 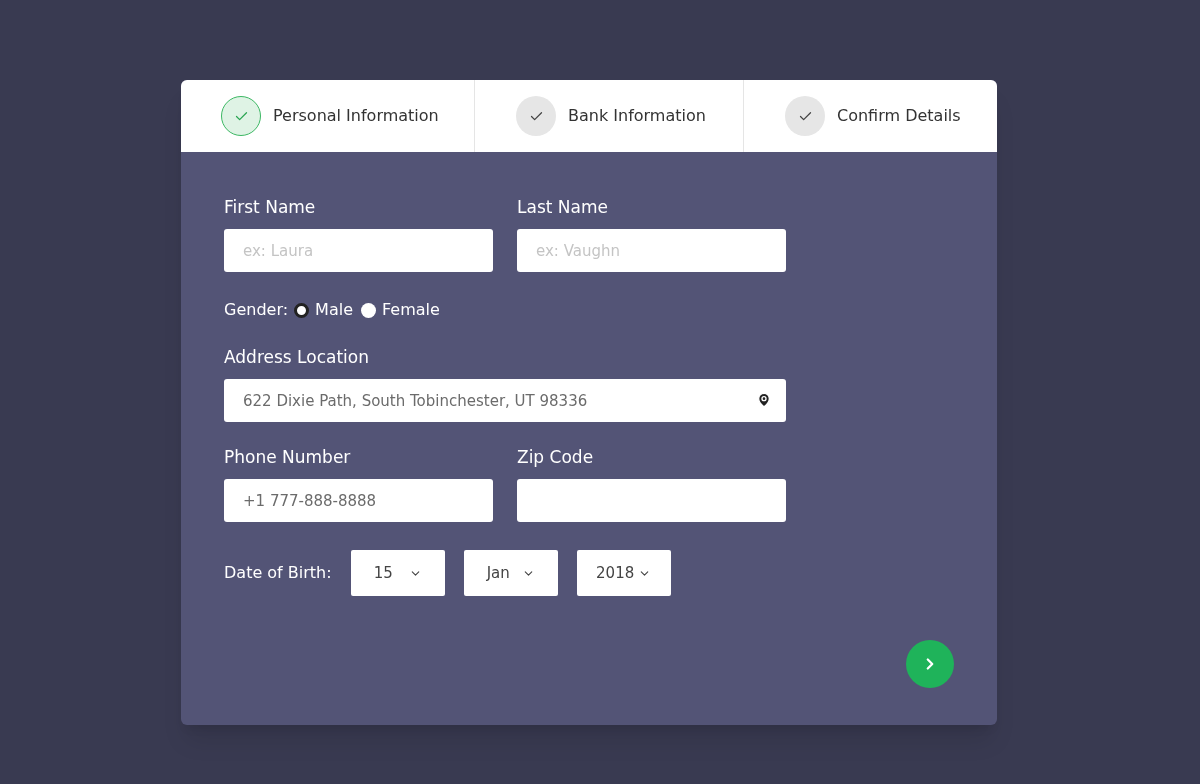 I want to click on date-select: 2018, so click(x=623, y=573).